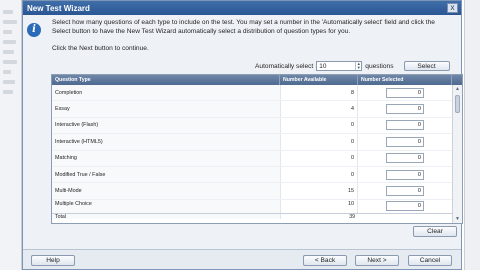 The width and height of the screenshot is (480, 270). Describe the element at coordinates (166, 142) in the screenshot. I see `question-type-cell: Interactive (HTML5)` at that location.